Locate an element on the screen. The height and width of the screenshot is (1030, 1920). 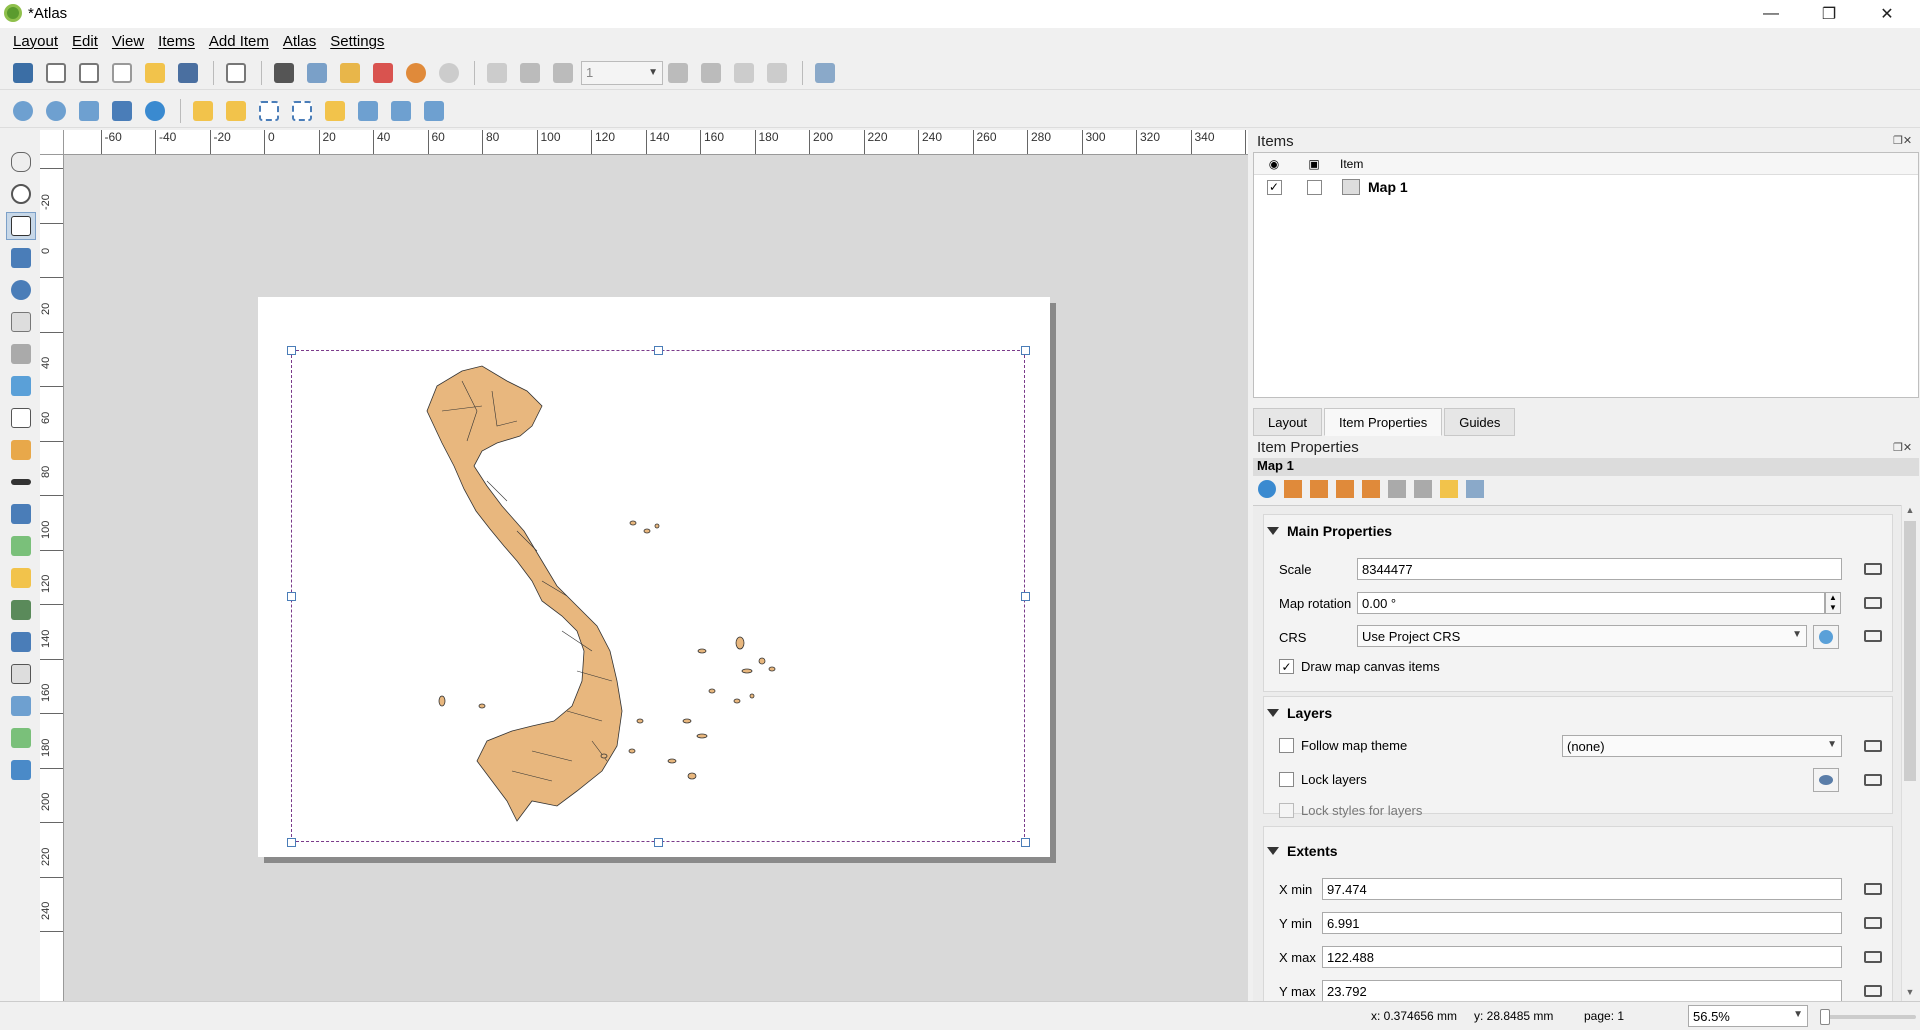
xmin-input: 97.474 is located at coordinates (1582, 889).